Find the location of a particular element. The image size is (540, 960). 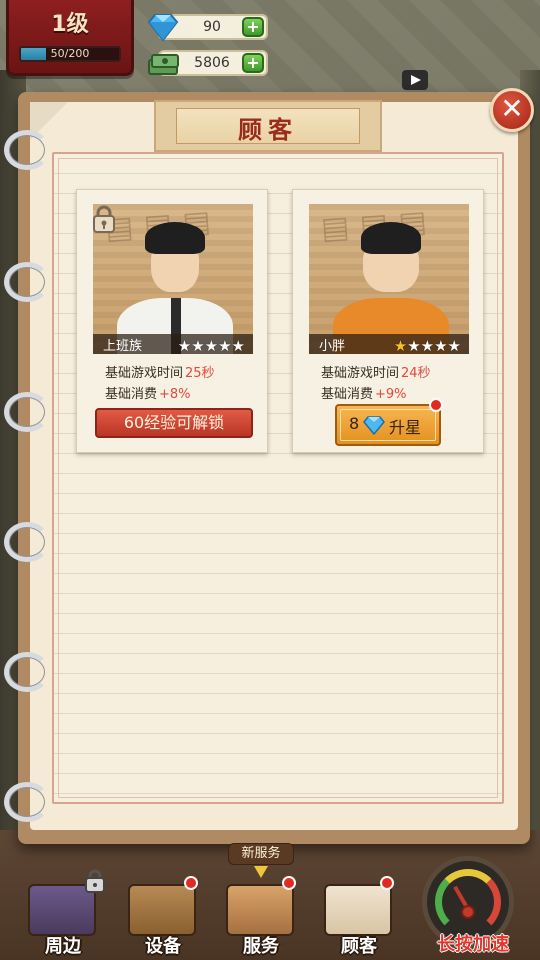

nav-item-service: 服务 is located at coordinates (261, 918).